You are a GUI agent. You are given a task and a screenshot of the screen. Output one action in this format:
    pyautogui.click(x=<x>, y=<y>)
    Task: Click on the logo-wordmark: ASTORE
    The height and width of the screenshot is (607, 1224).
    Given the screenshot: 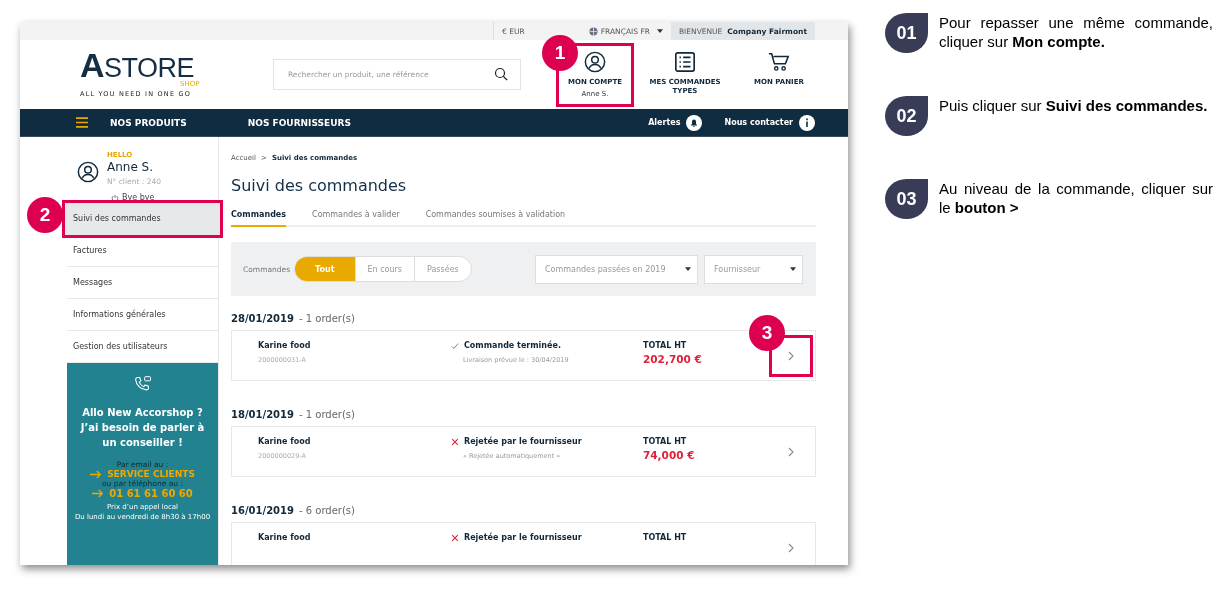 What is the action you would take?
    pyautogui.click(x=176, y=66)
    